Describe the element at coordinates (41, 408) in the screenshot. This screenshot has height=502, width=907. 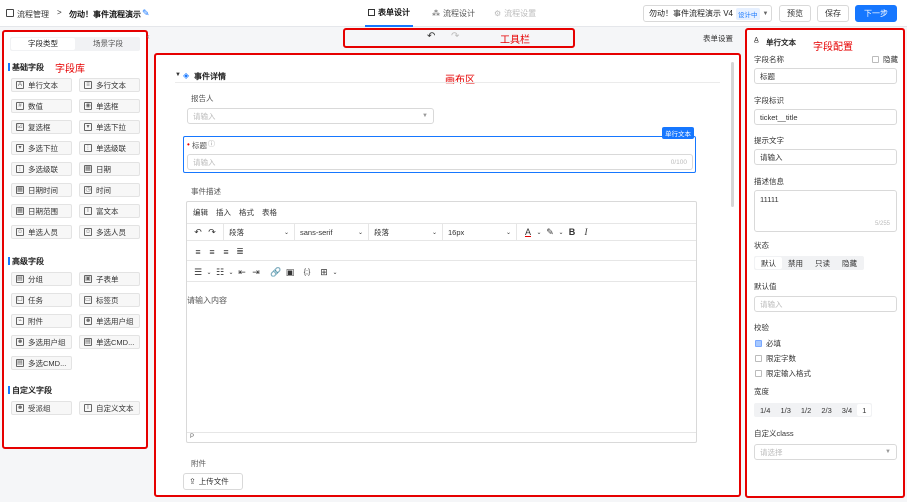
I see `field-chip: ☻ 受派组` at that location.